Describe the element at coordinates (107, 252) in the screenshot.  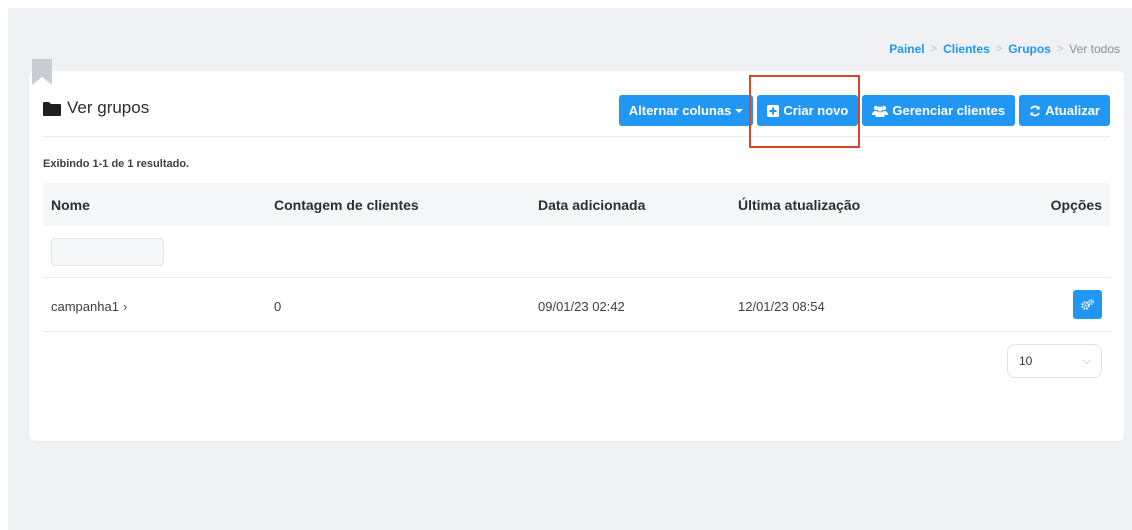
I see `name-filter-input` at that location.